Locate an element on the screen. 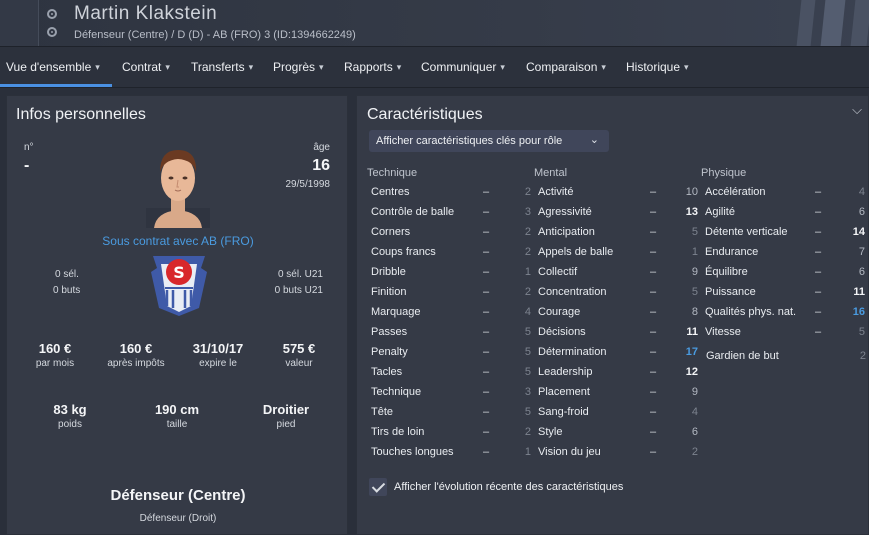  attribute-row: Concentration – 5 is located at coordinates (618, 292).